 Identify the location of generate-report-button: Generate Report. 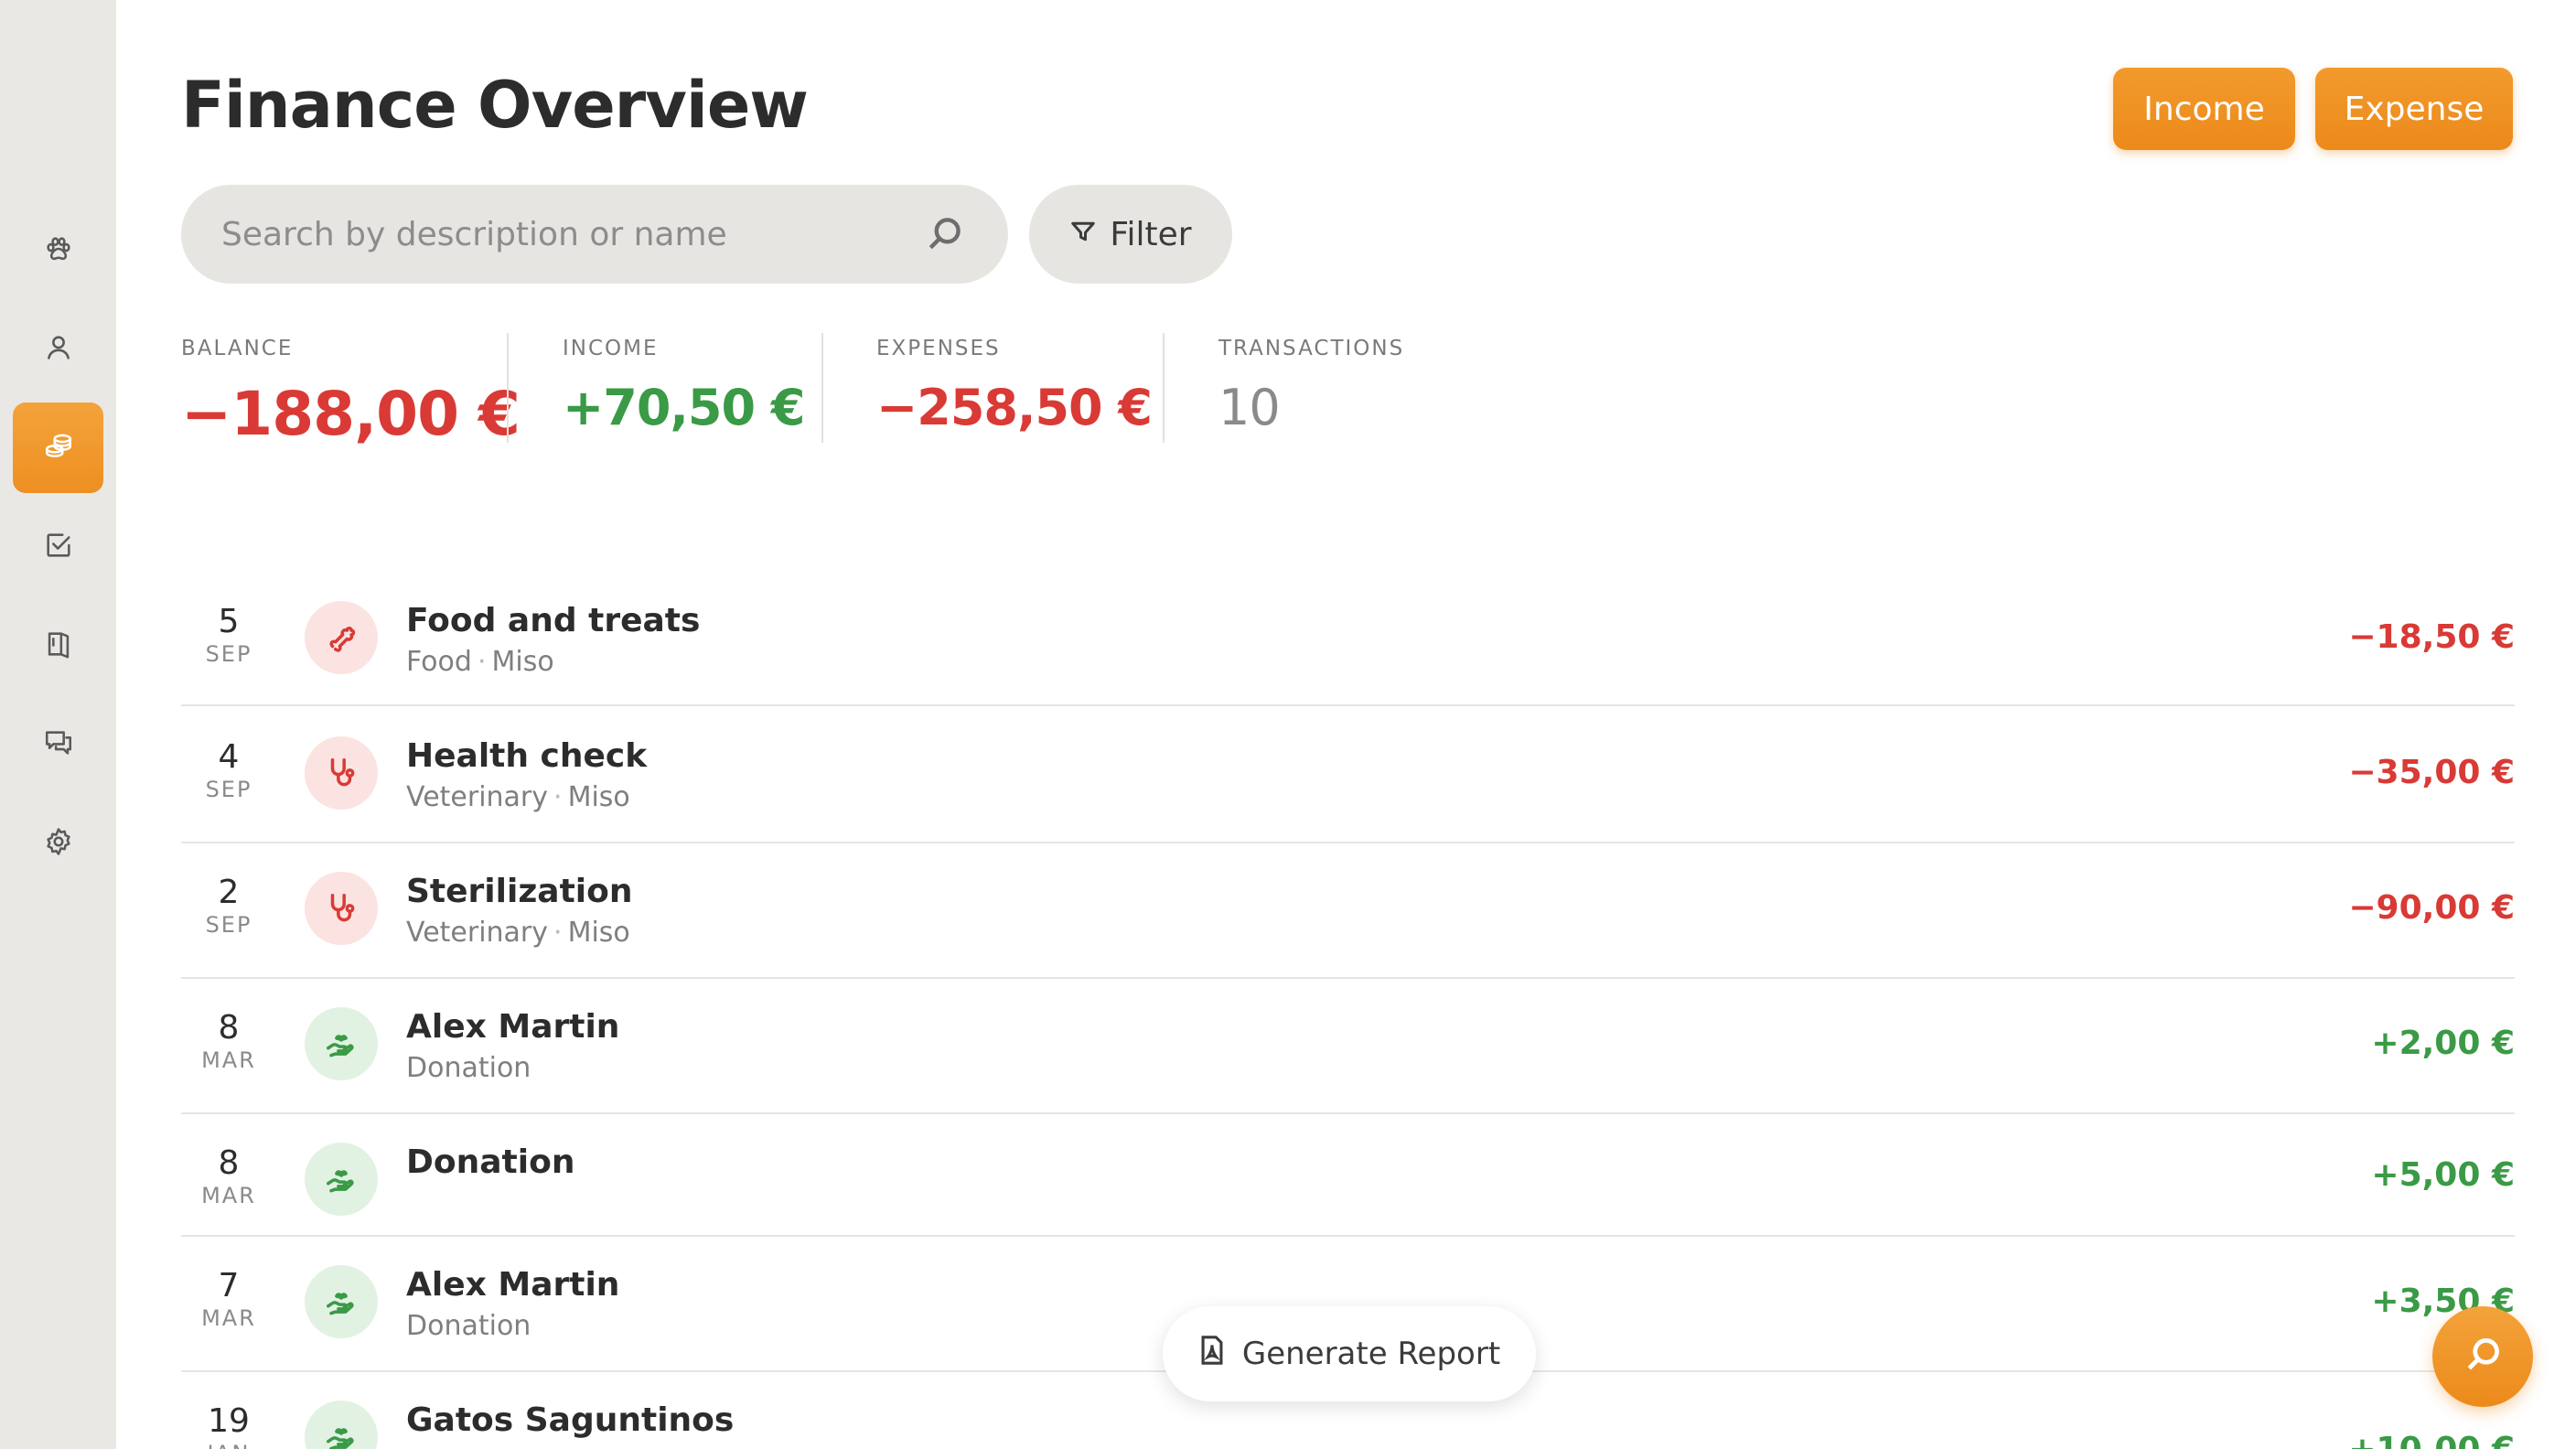
(1349, 1354).